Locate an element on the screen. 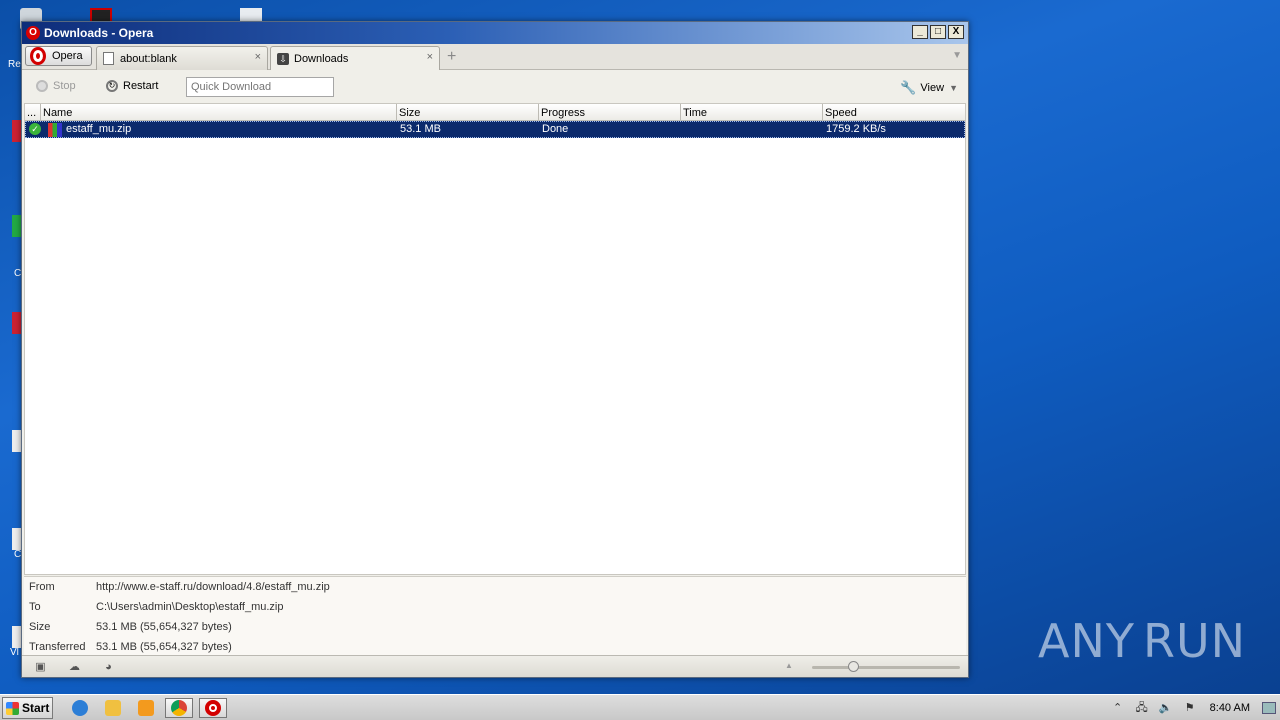 The height and width of the screenshot is (720, 1280). status-cell: ✓ is located at coordinates (34, 129).